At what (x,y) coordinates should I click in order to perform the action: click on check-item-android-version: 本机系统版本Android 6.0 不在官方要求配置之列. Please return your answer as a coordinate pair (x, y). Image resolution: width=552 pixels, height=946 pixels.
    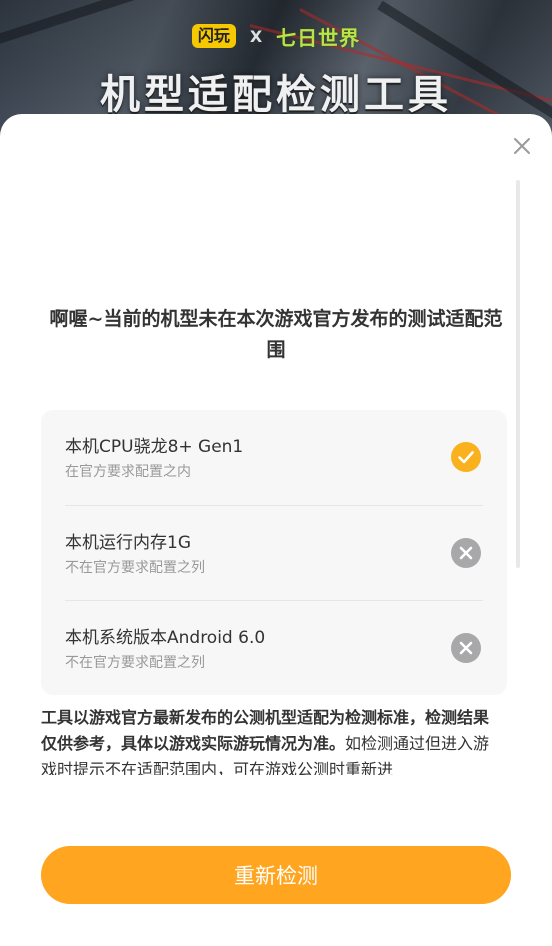
    Looking at the image, I should click on (274, 648).